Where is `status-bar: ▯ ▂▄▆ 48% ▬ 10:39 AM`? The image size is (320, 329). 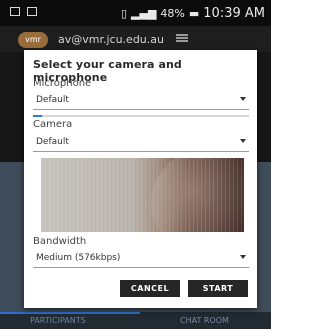 status-bar: ▯ ▂▄▆ 48% ▬ 10:39 AM is located at coordinates (135, 13).